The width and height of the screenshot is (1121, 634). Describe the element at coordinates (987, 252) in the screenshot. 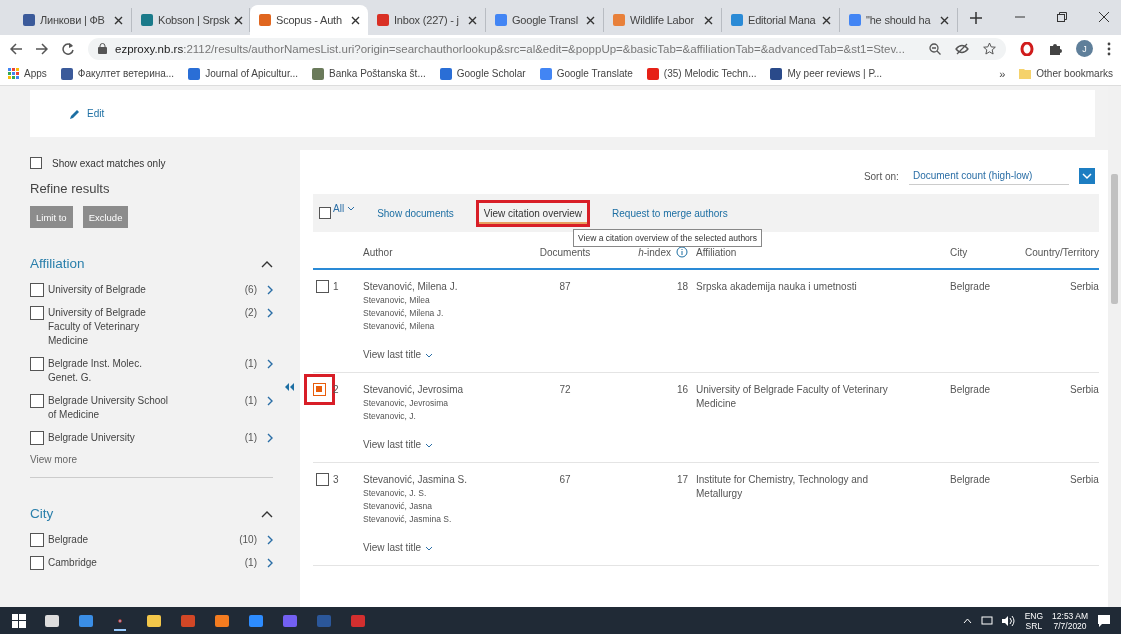

I see `column-header: City` at that location.